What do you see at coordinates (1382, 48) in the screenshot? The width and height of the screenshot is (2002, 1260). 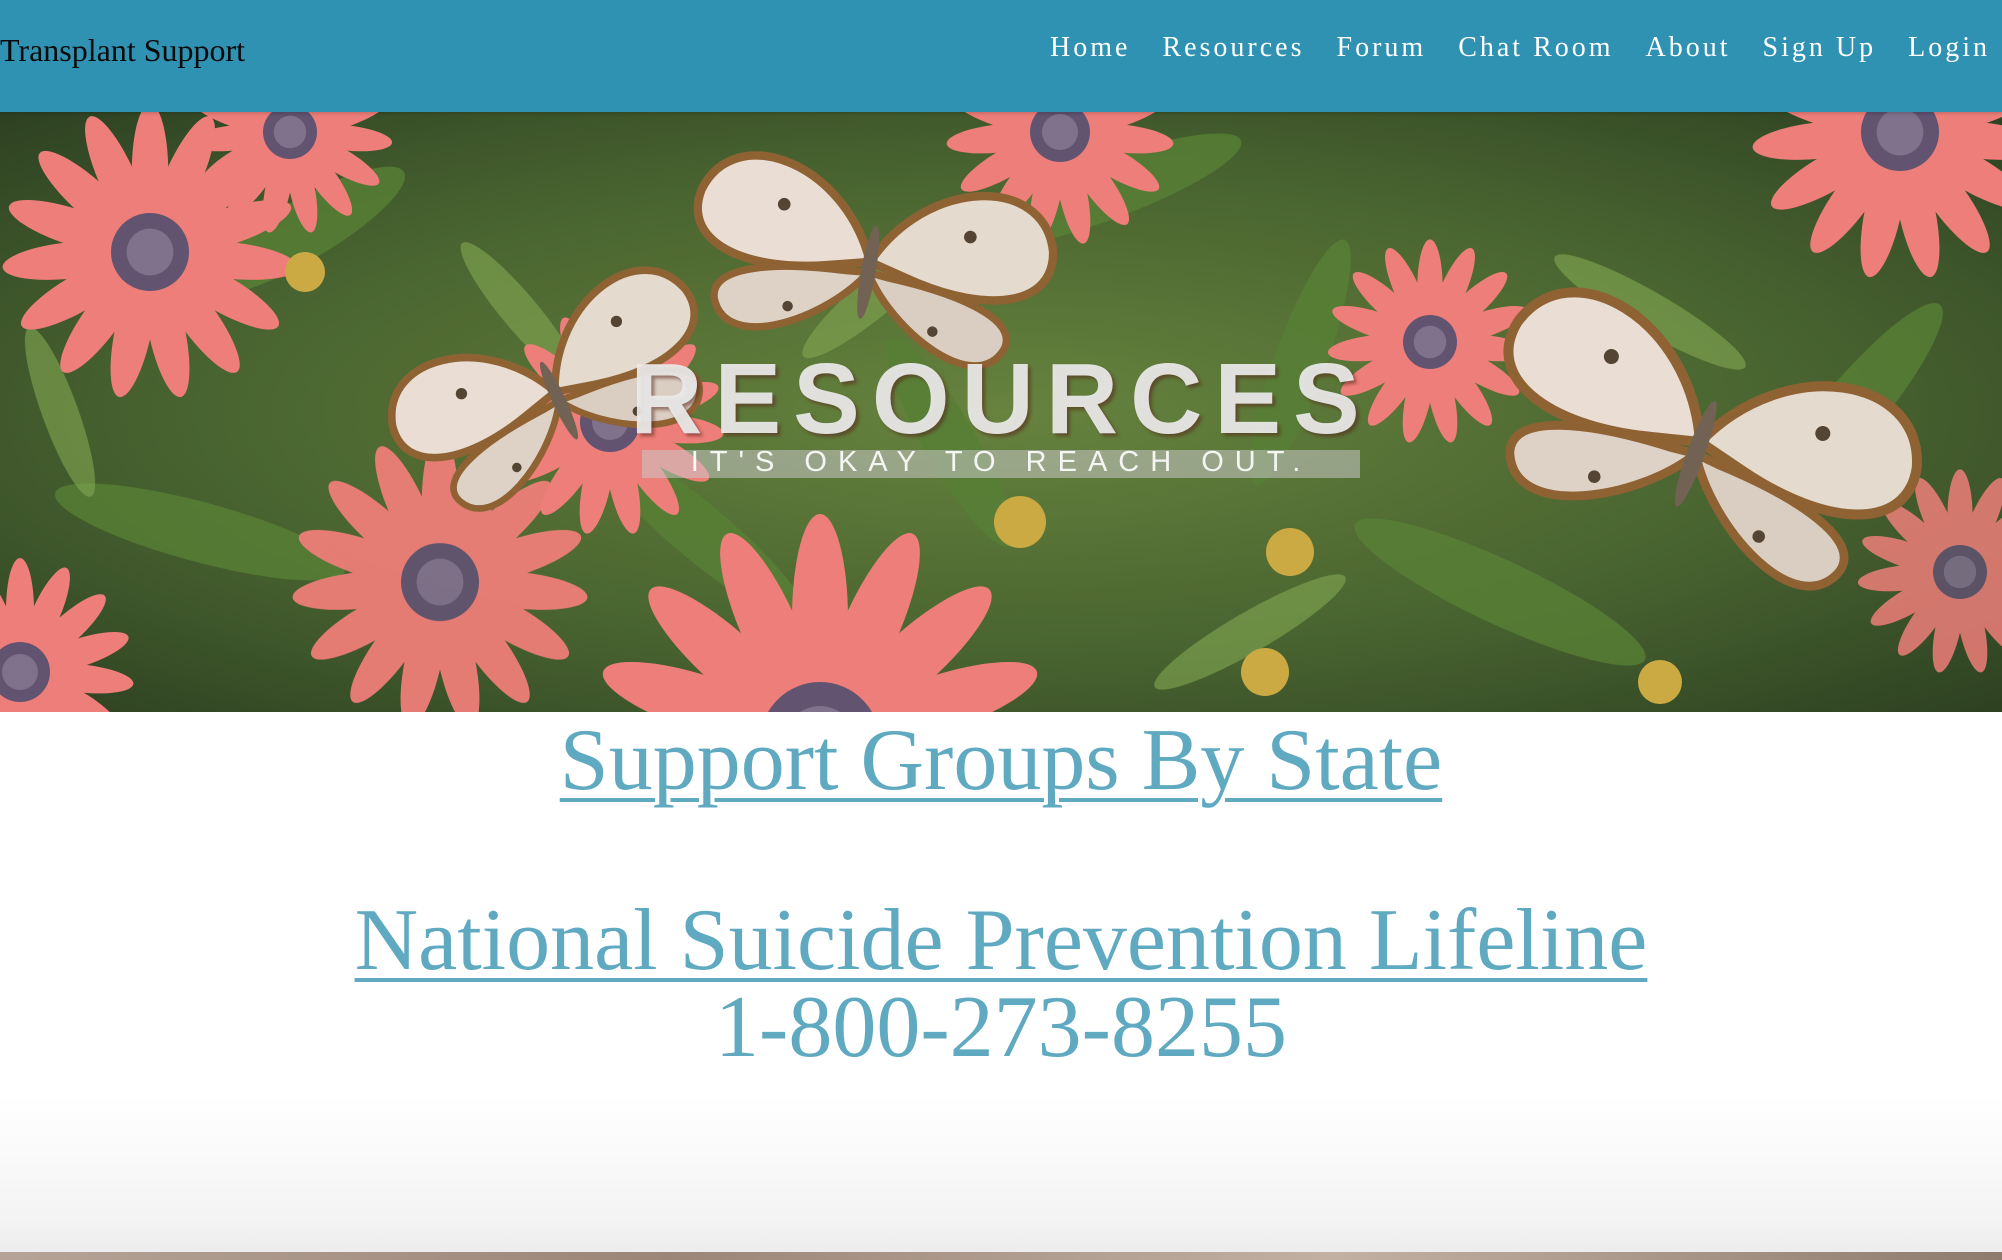 I see `nav-link-forum: Forum` at bounding box center [1382, 48].